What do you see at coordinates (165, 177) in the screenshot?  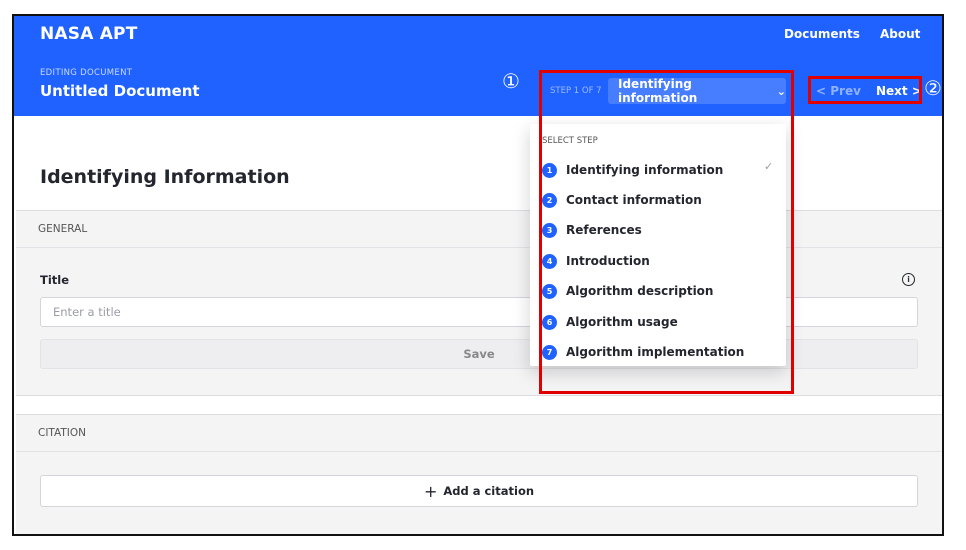 I see `page-title: Identifying Information` at bounding box center [165, 177].